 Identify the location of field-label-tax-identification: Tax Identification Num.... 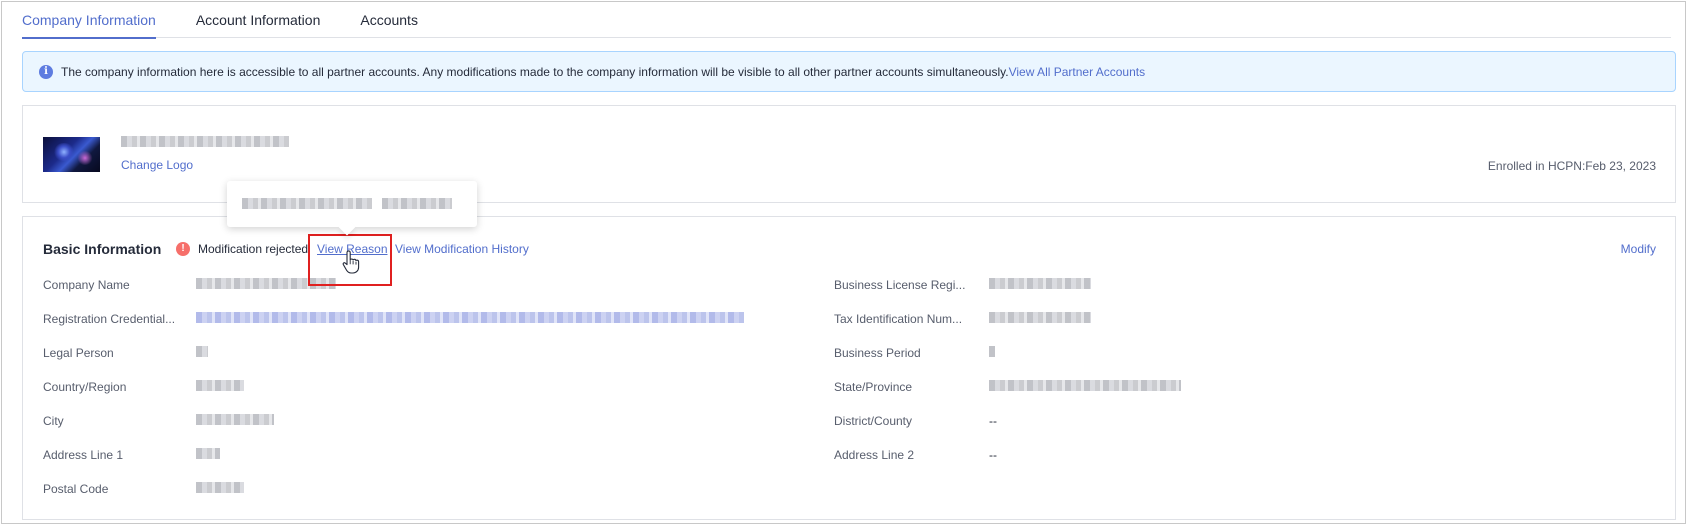
(898, 319).